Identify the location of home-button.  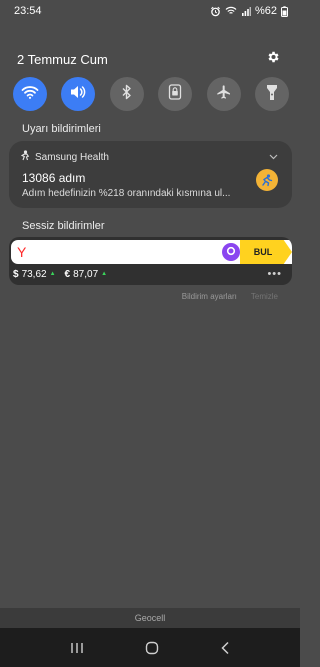
(152, 648).